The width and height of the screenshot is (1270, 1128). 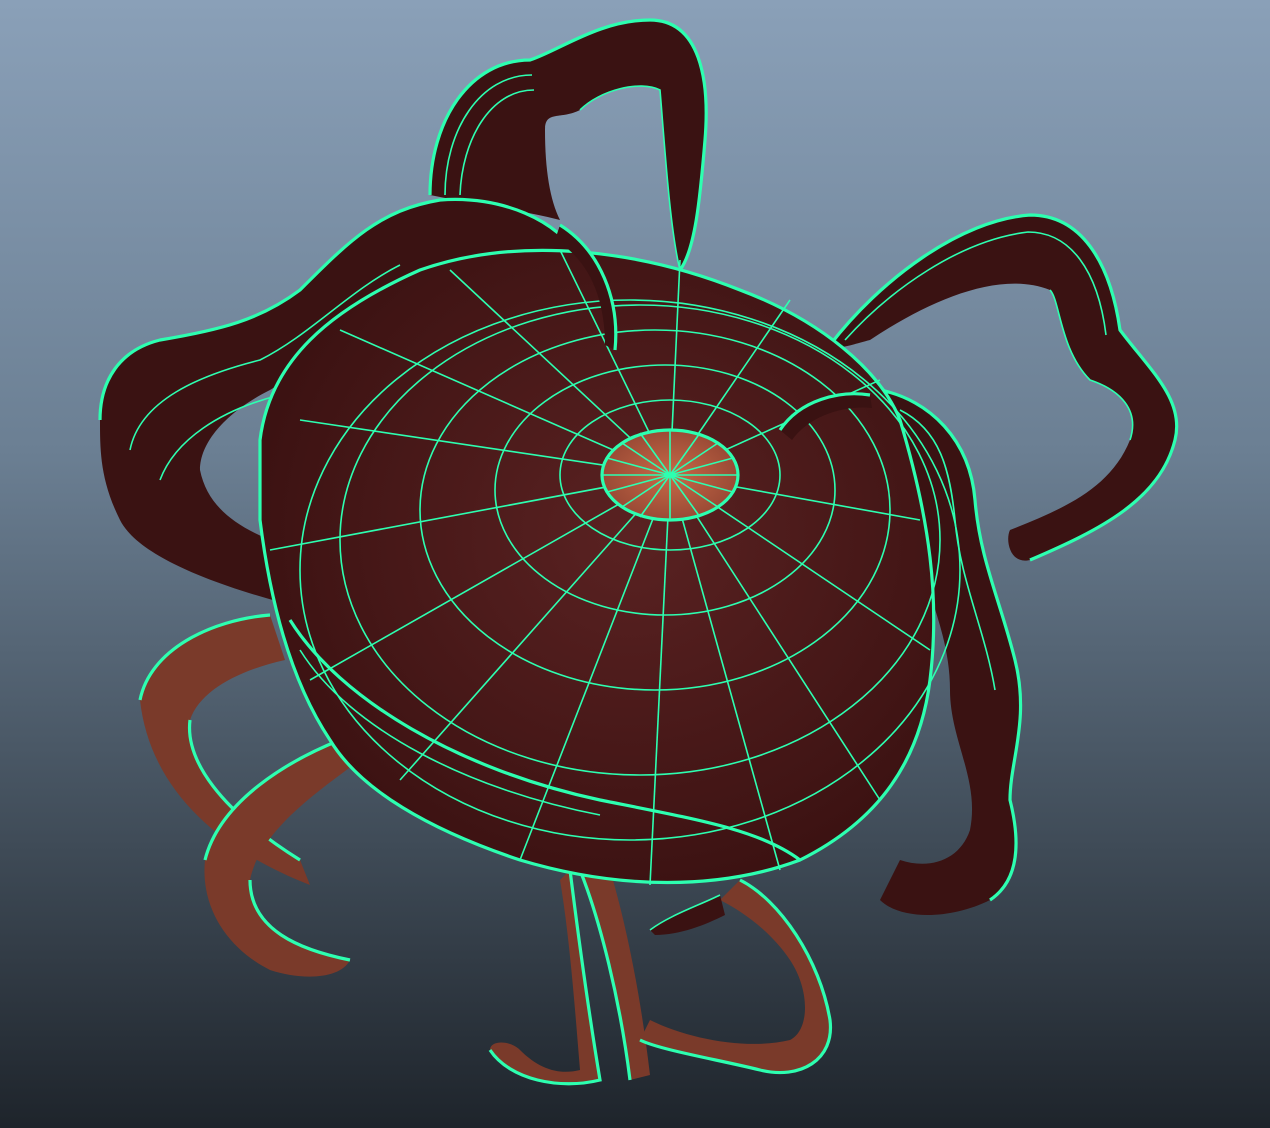 What do you see at coordinates (660, 977) in the screenshot?
I see `tentacle-bottom` at bounding box center [660, 977].